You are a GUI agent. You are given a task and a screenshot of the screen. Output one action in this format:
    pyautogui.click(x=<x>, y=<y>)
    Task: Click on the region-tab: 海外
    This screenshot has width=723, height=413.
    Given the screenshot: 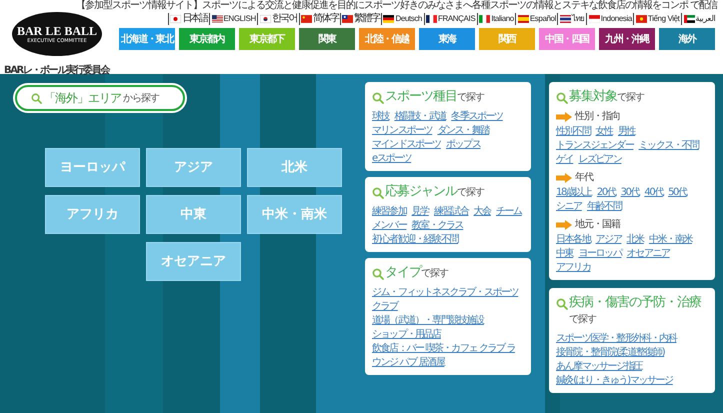 What is the action you would take?
    pyautogui.click(x=687, y=39)
    